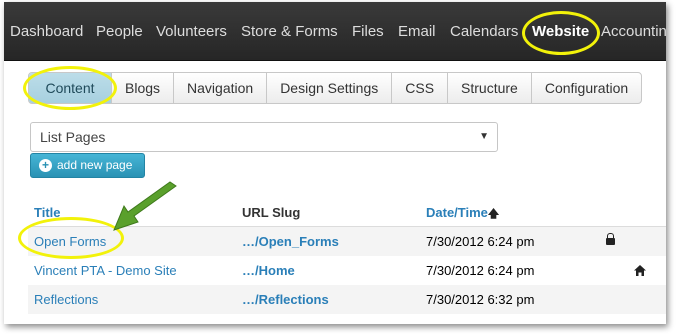 The image size is (682, 334). Describe the element at coordinates (610, 239) in the screenshot. I see `lock-icon` at that location.